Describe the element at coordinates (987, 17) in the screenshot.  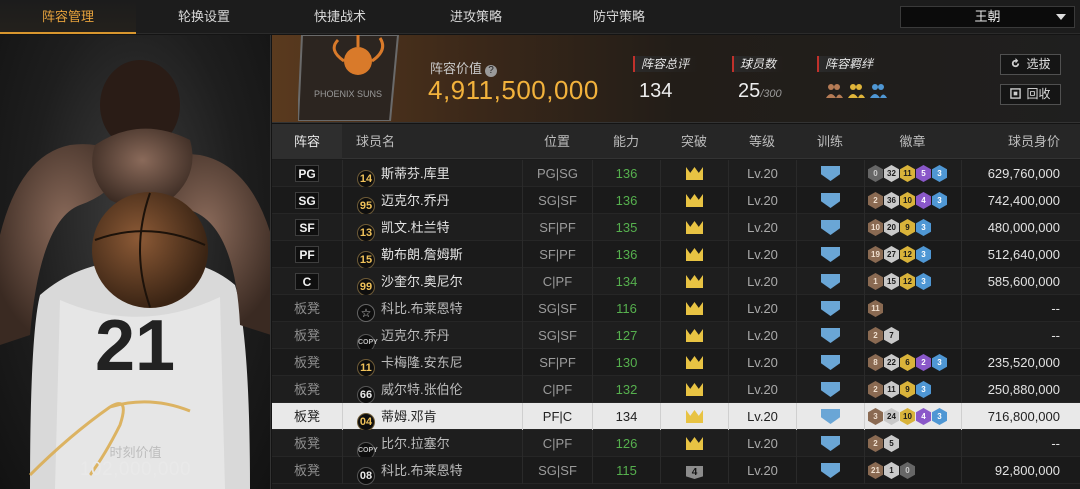
I see `lineup-dropdown: 王朝` at that location.